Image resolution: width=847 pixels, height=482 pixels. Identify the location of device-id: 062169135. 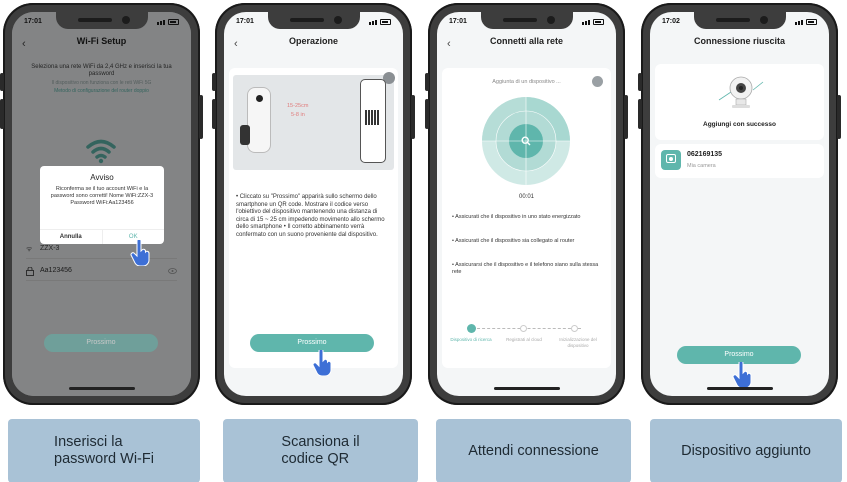
(705, 154).